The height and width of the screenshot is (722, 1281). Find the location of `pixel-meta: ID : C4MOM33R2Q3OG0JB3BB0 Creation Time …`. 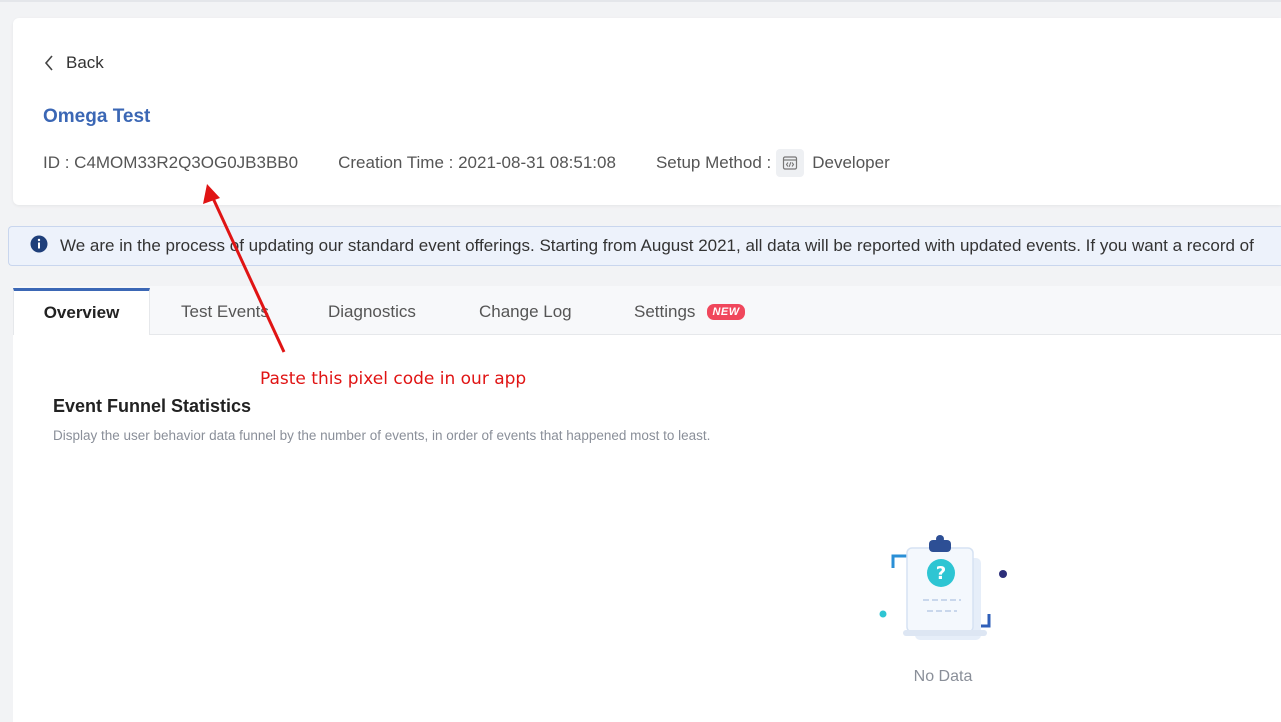

pixel-meta: ID : C4MOM33R2Q3OG0JB3BB0 Creation Time … is located at coordinates (466, 163).